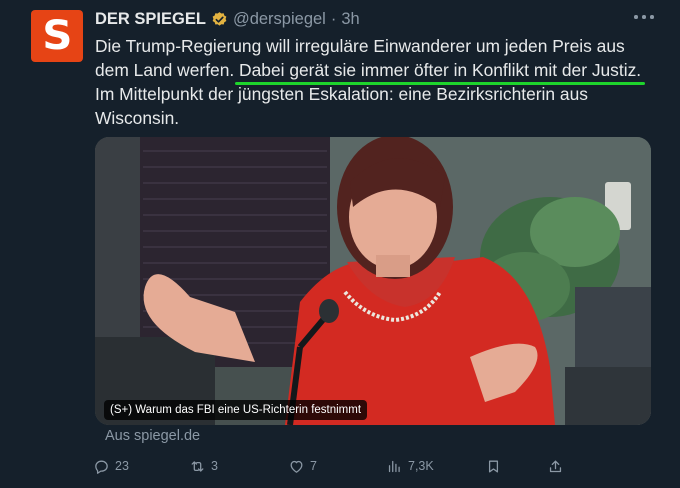  I want to click on tweet-header: DER SPIEGEL @derspiegel · 3h, so click(227, 19).